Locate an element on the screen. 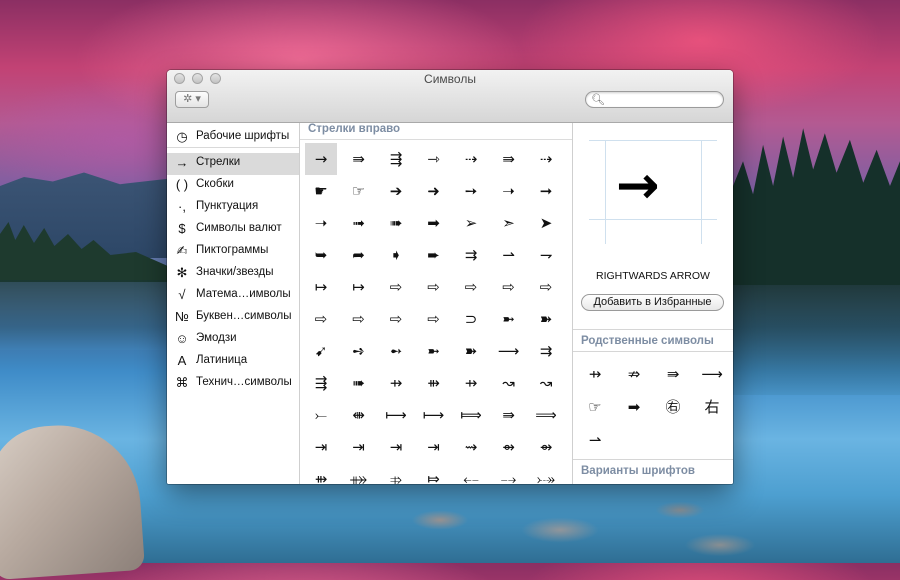 This screenshot has width=900, height=580. character-cell: ➨ is located at coordinates (434, 255).